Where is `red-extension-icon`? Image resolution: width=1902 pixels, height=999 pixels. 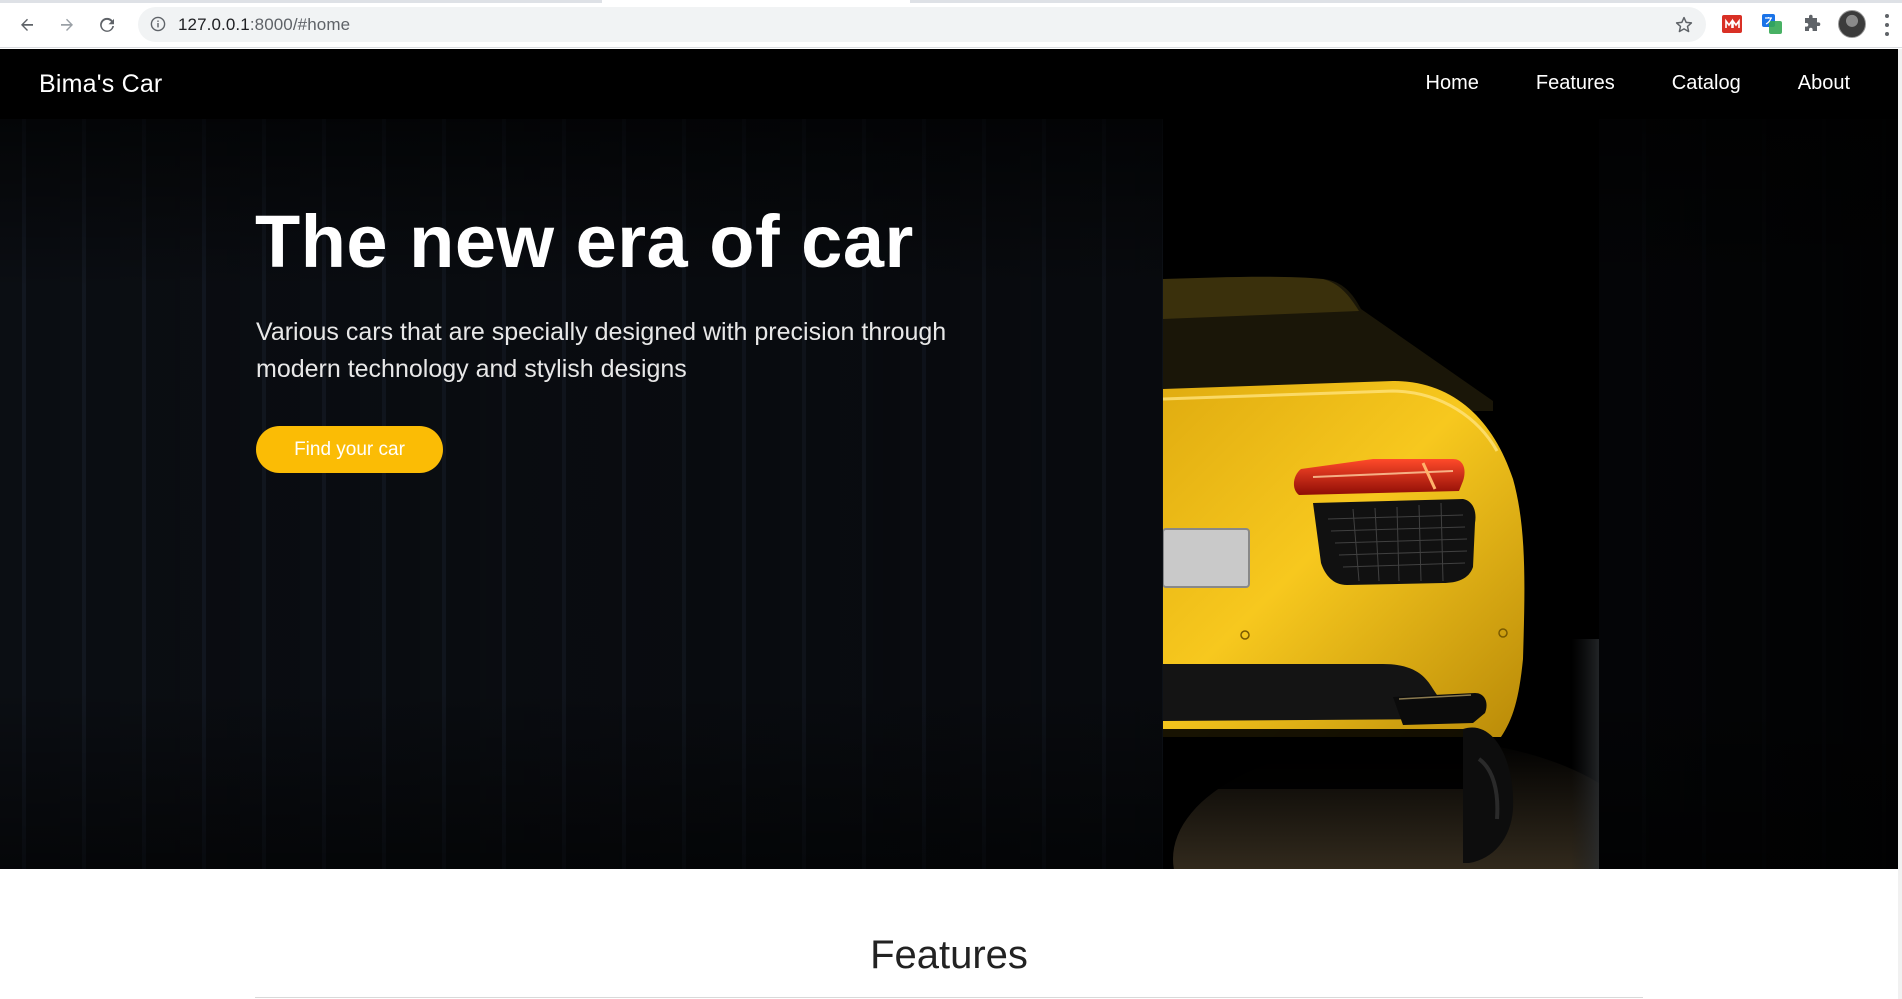 red-extension-icon is located at coordinates (1732, 24).